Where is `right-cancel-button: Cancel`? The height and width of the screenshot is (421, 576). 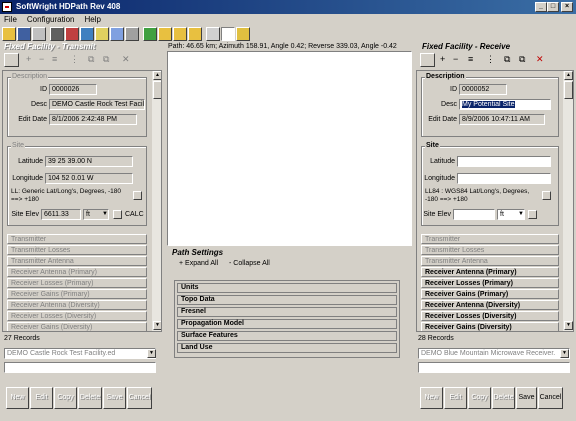 right-cancel-button: Cancel is located at coordinates (550, 398).